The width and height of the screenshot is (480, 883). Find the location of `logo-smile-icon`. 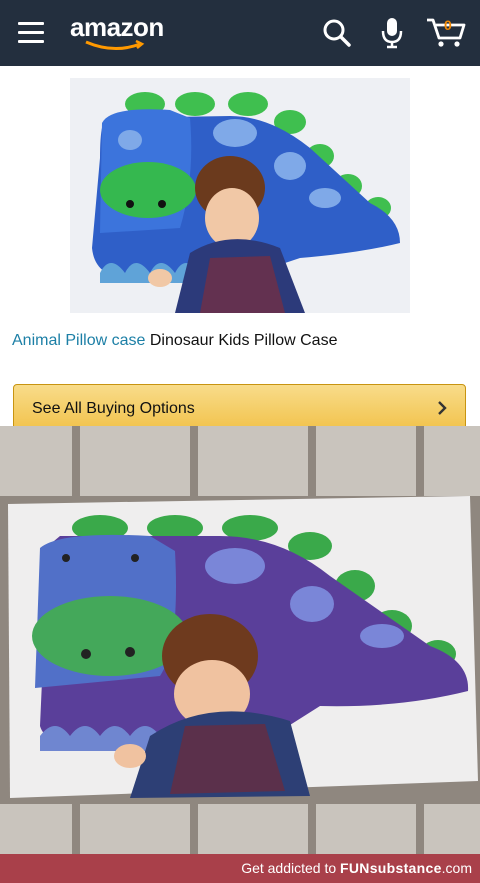

logo-smile-icon is located at coordinates (115, 45).